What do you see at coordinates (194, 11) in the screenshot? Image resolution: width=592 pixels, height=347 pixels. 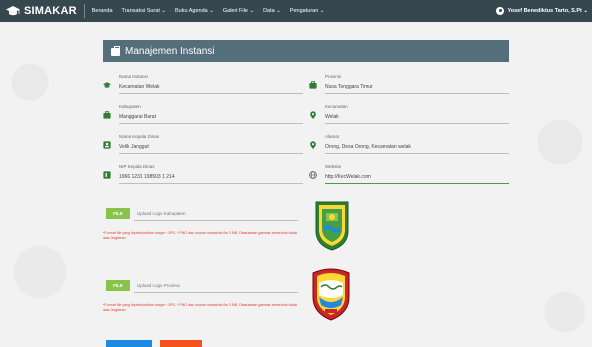 I see `nav-buku-agenda: Buku Agenda ⌄` at bounding box center [194, 11].